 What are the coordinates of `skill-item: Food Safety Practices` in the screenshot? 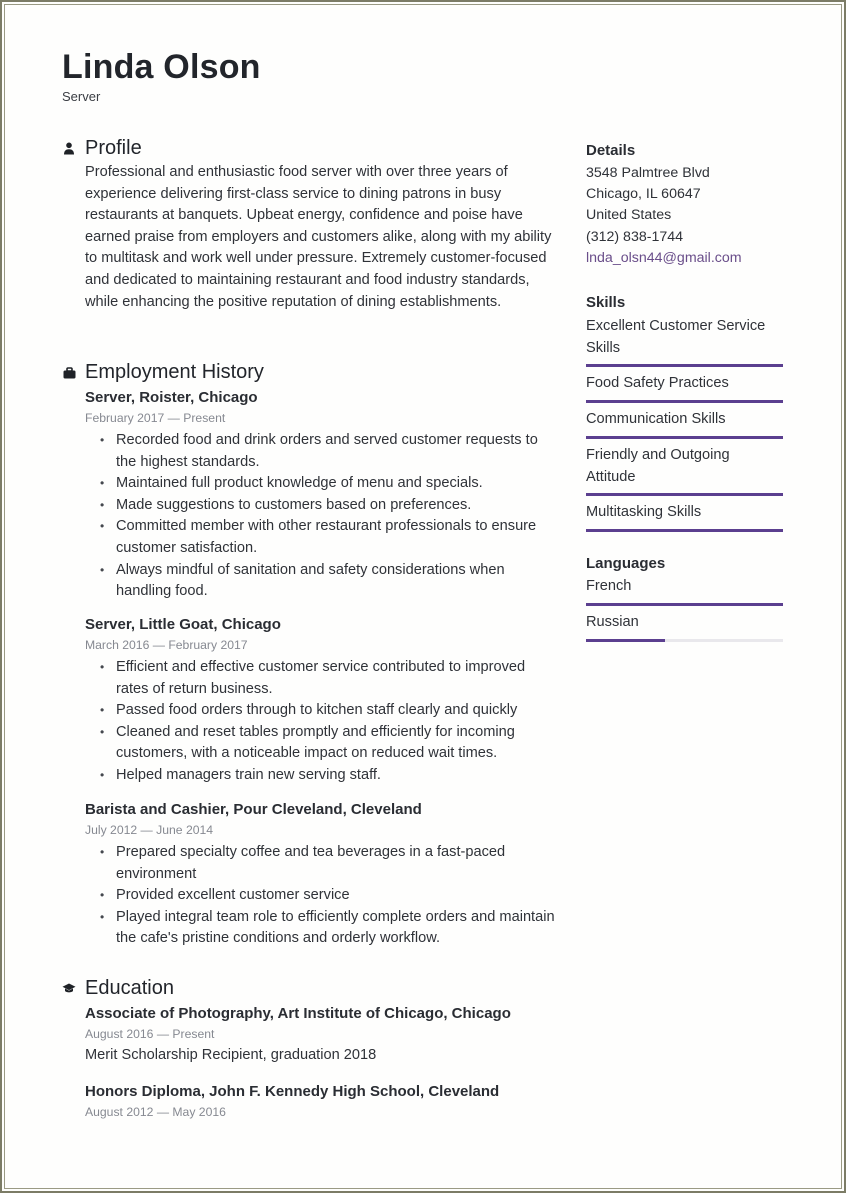 It's located at (684, 388).